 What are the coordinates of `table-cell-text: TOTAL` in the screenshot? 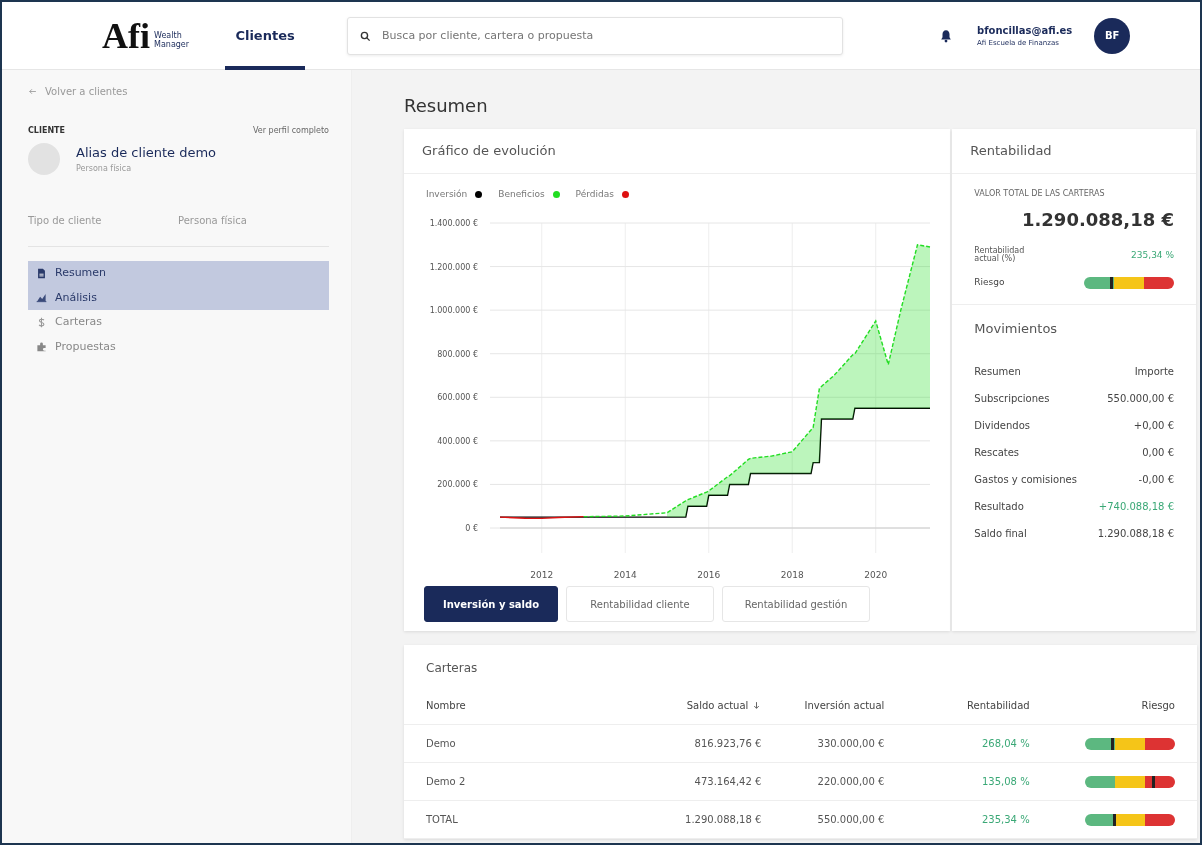 It's located at (442, 820).